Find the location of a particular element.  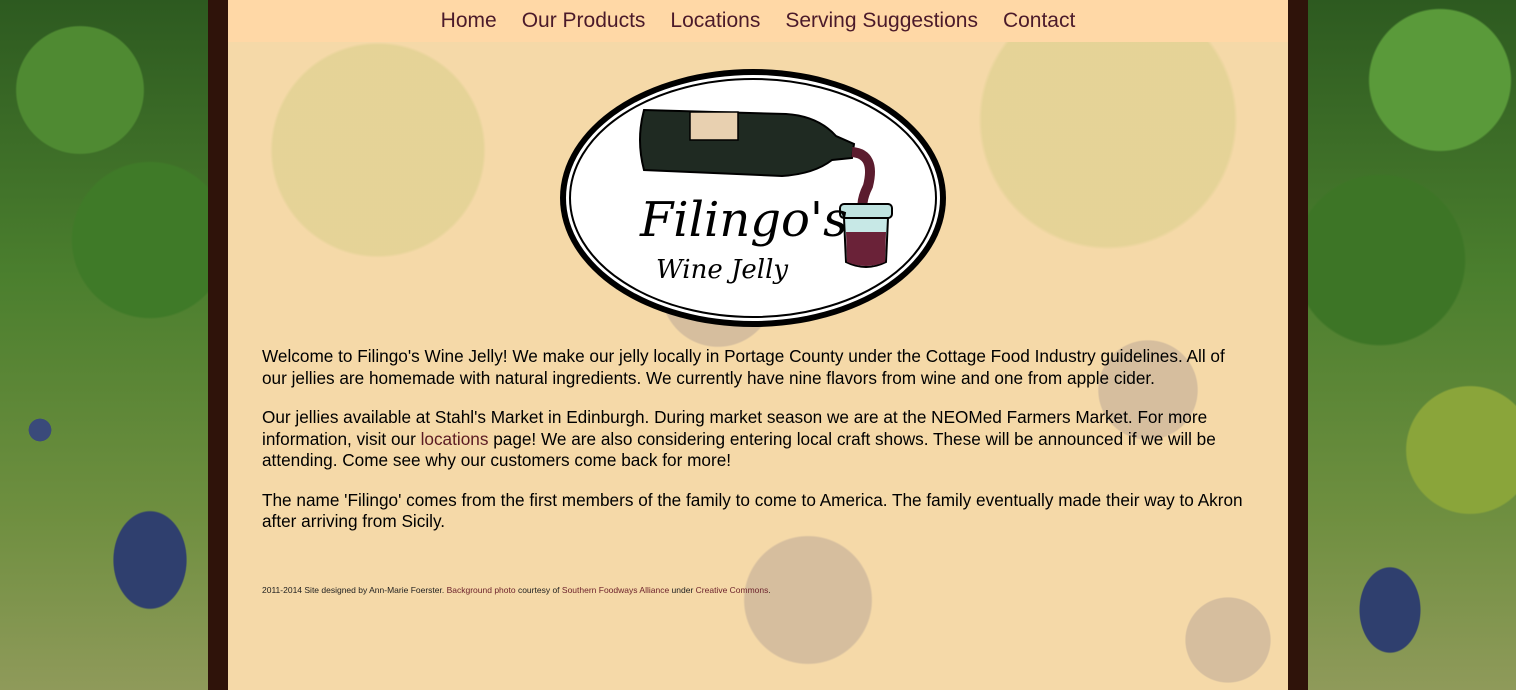

logo-brand-text: Filingo's is located at coordinates (743, 220).